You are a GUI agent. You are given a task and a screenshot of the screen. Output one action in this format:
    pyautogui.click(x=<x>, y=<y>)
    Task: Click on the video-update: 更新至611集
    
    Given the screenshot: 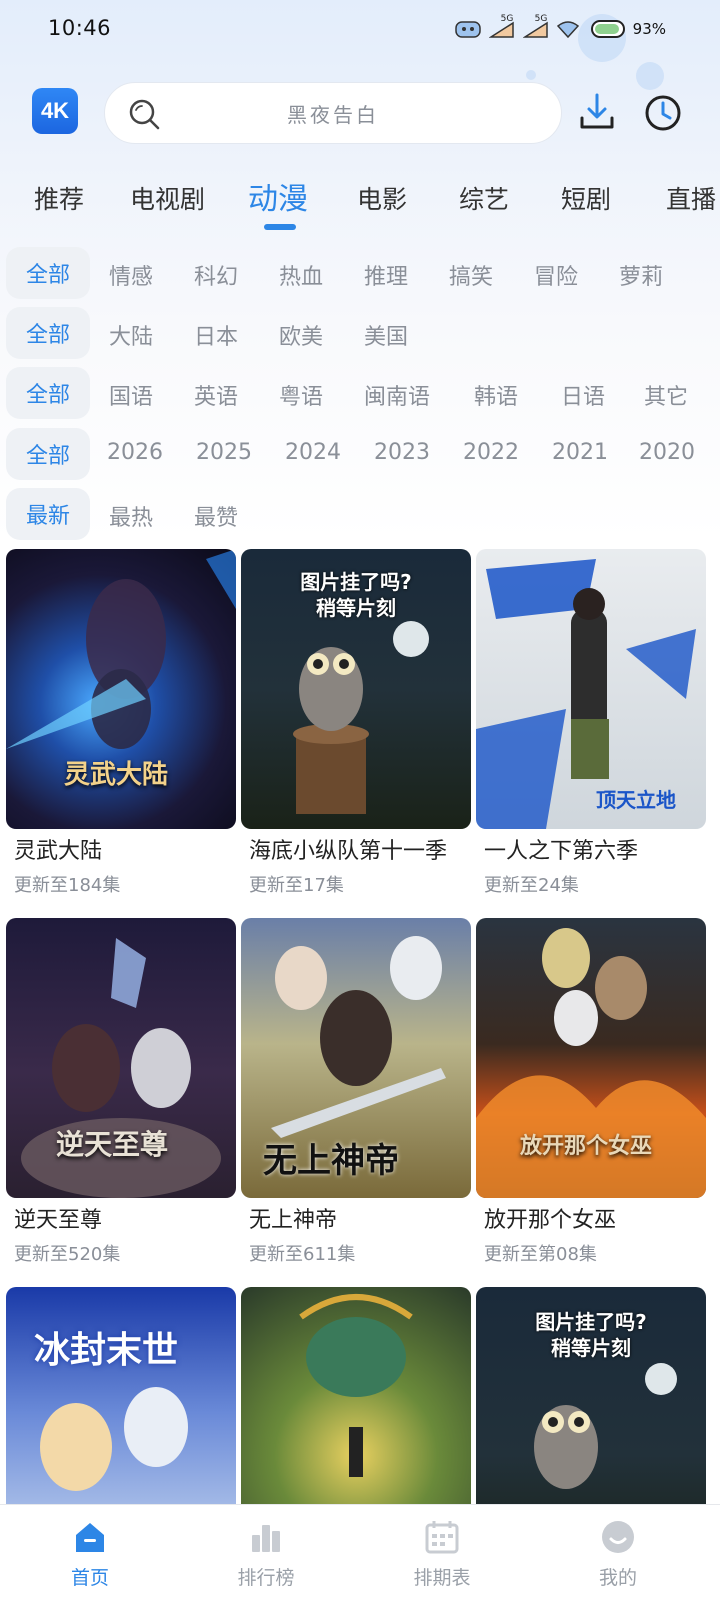 What is the action you would take?
    pyautogui.click(x=302, y=1254)
    